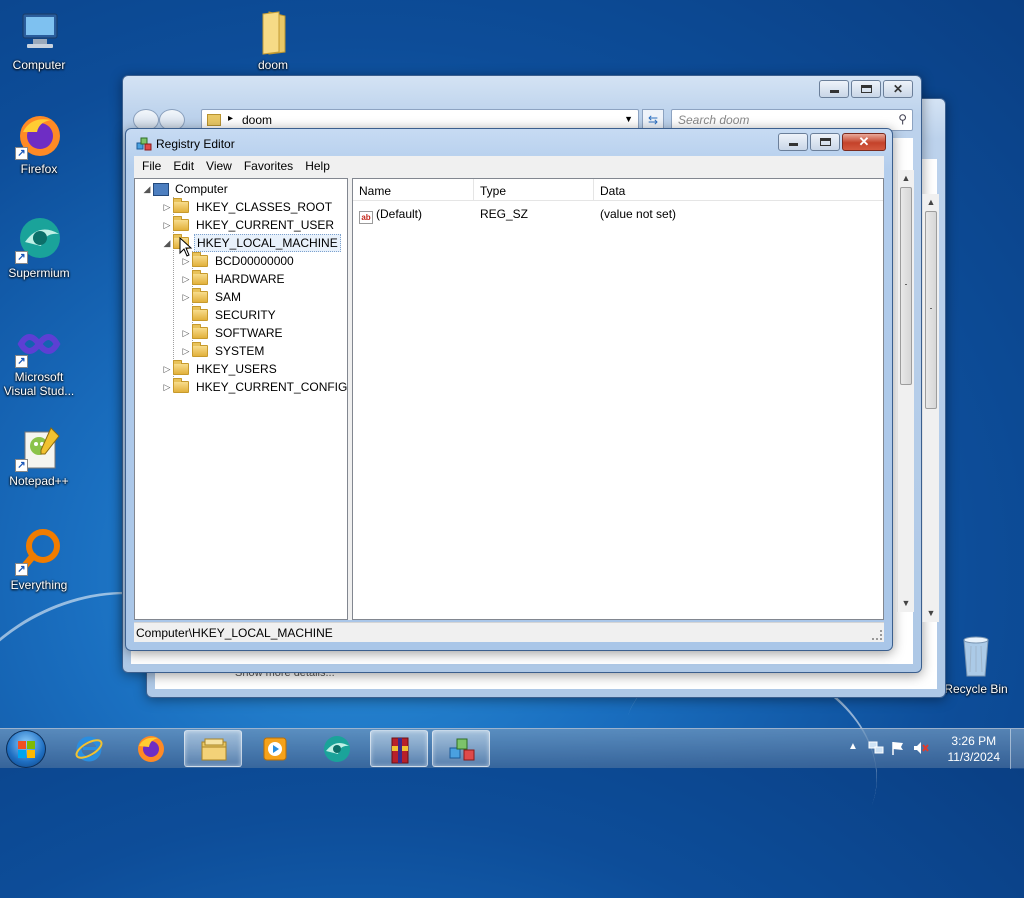  What do you see at coordinates (268, 166) in the screenshot?
I see `menu-favorites: Favorites` at bounding box center [268, 166].